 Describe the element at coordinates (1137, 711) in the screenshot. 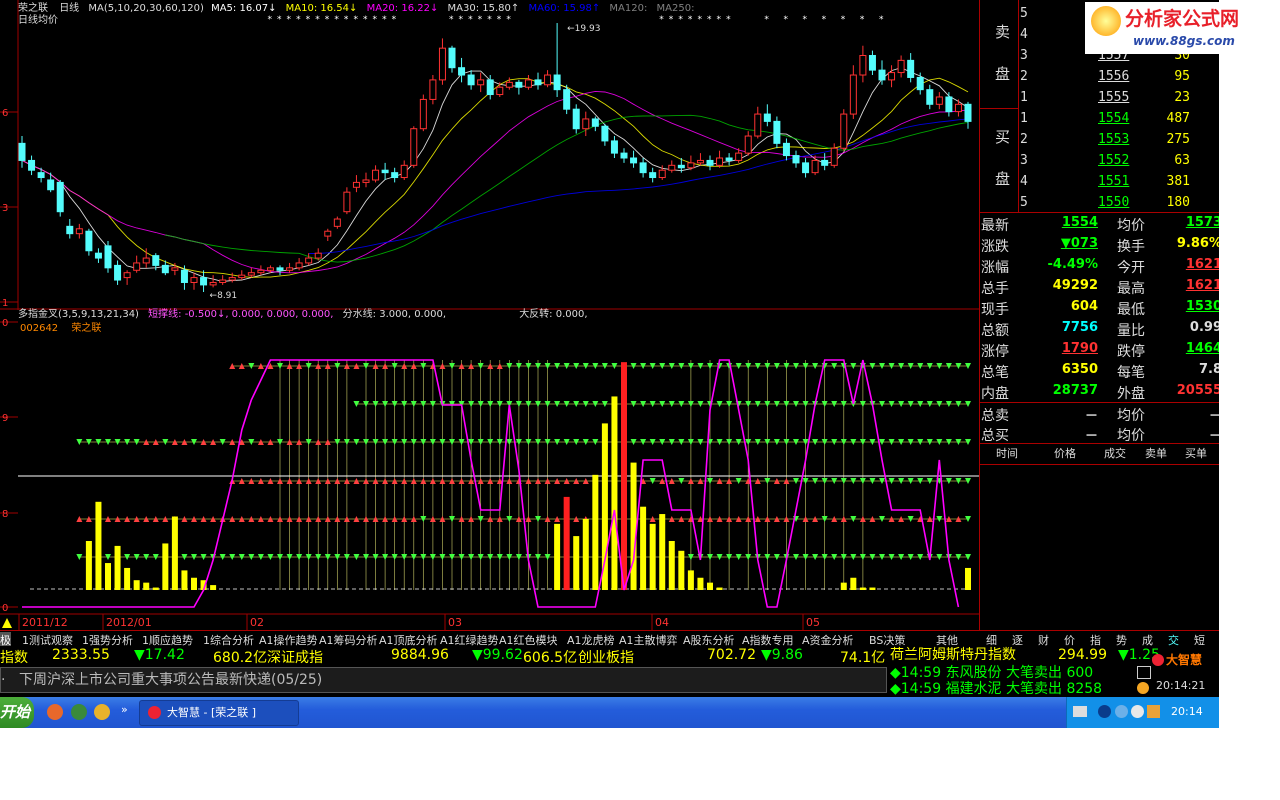

I see `volume-icon` at that location.